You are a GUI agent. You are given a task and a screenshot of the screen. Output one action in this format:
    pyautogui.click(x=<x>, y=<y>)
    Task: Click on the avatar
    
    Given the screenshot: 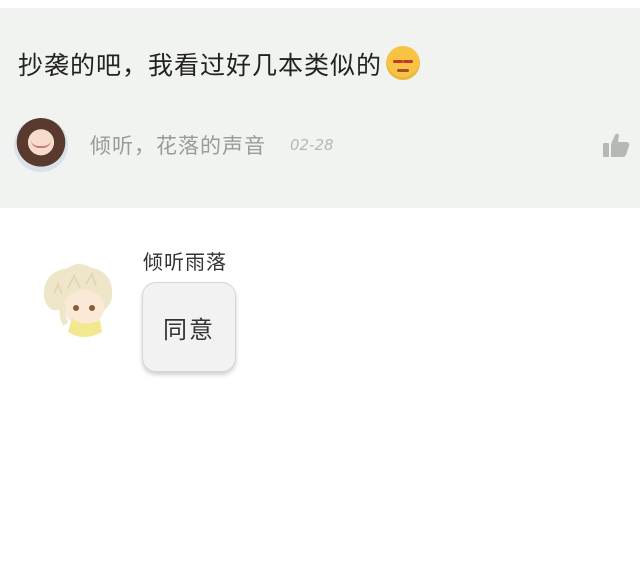 What is the action you would take?
    pyautogui.click(x=41, y=145)
    